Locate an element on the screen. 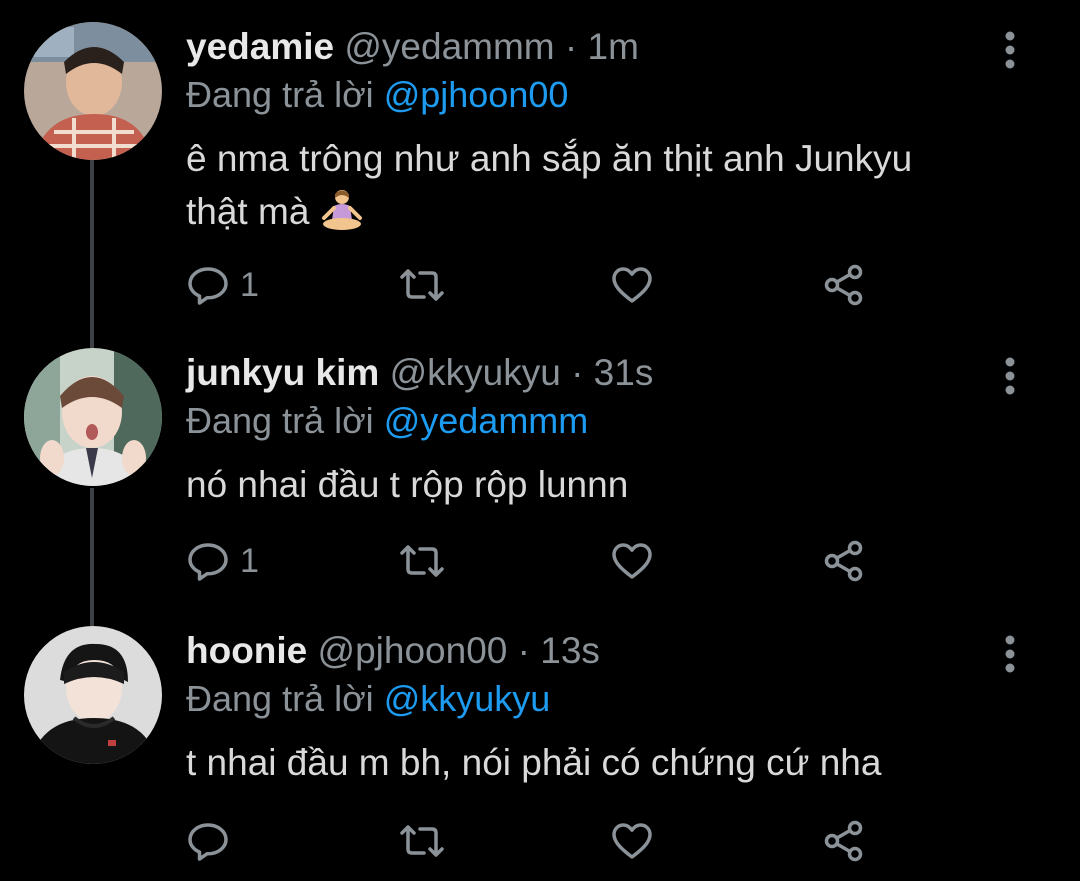 Image resolution: width=1080 pixels, height=881 pixels. replying-to: Đang trả lời @kkyukyu is located at coordinates (368, 699).